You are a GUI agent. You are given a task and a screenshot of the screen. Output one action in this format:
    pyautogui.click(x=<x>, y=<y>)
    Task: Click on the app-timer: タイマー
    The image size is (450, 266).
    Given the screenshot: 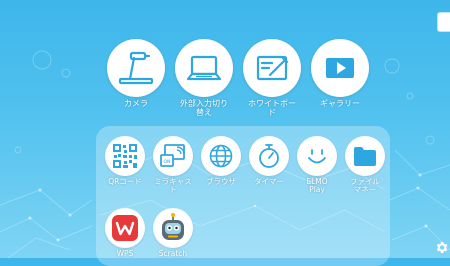 What is the action you would take?
    pyautogui.click(x=269, y=161)
    